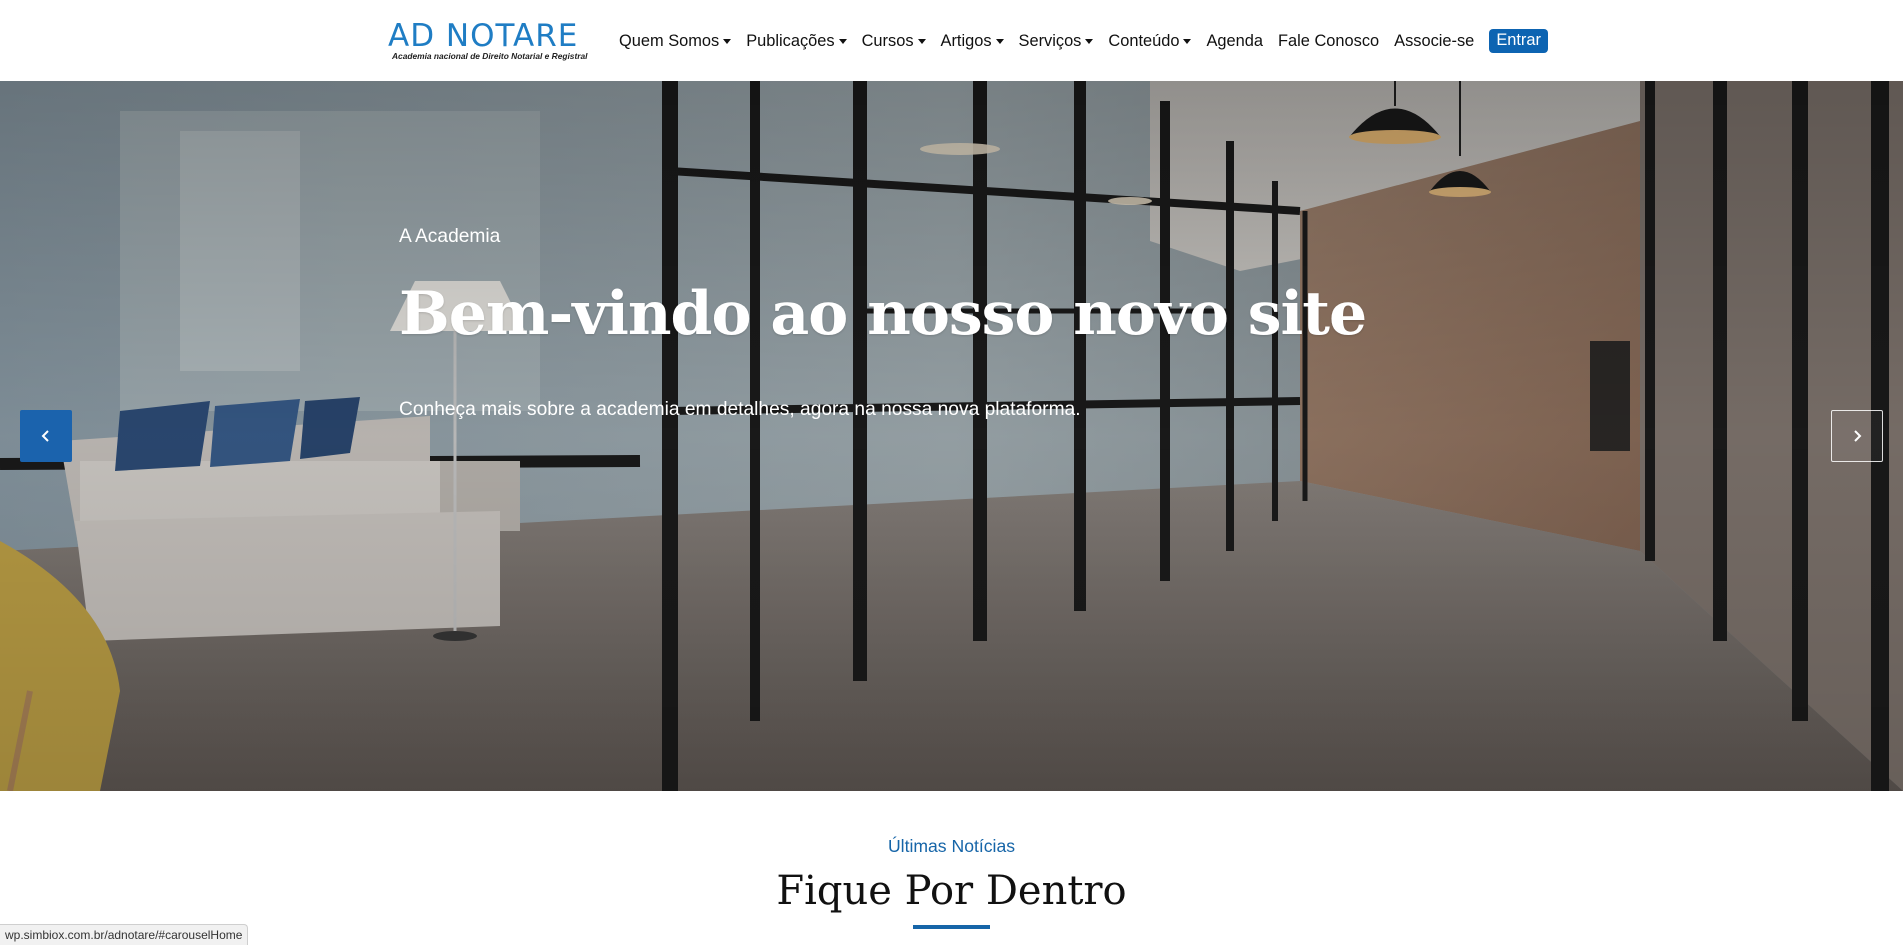 The image size is (1903, 945). I want to click on nav-item-label: Quem Somos, so click(669, 40).